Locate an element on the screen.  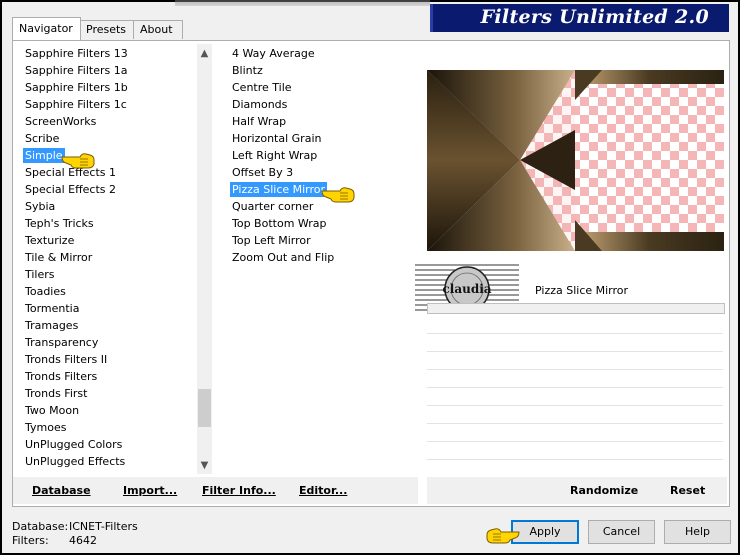
category-item-label: Transparency is located at coordinates (62, 342).